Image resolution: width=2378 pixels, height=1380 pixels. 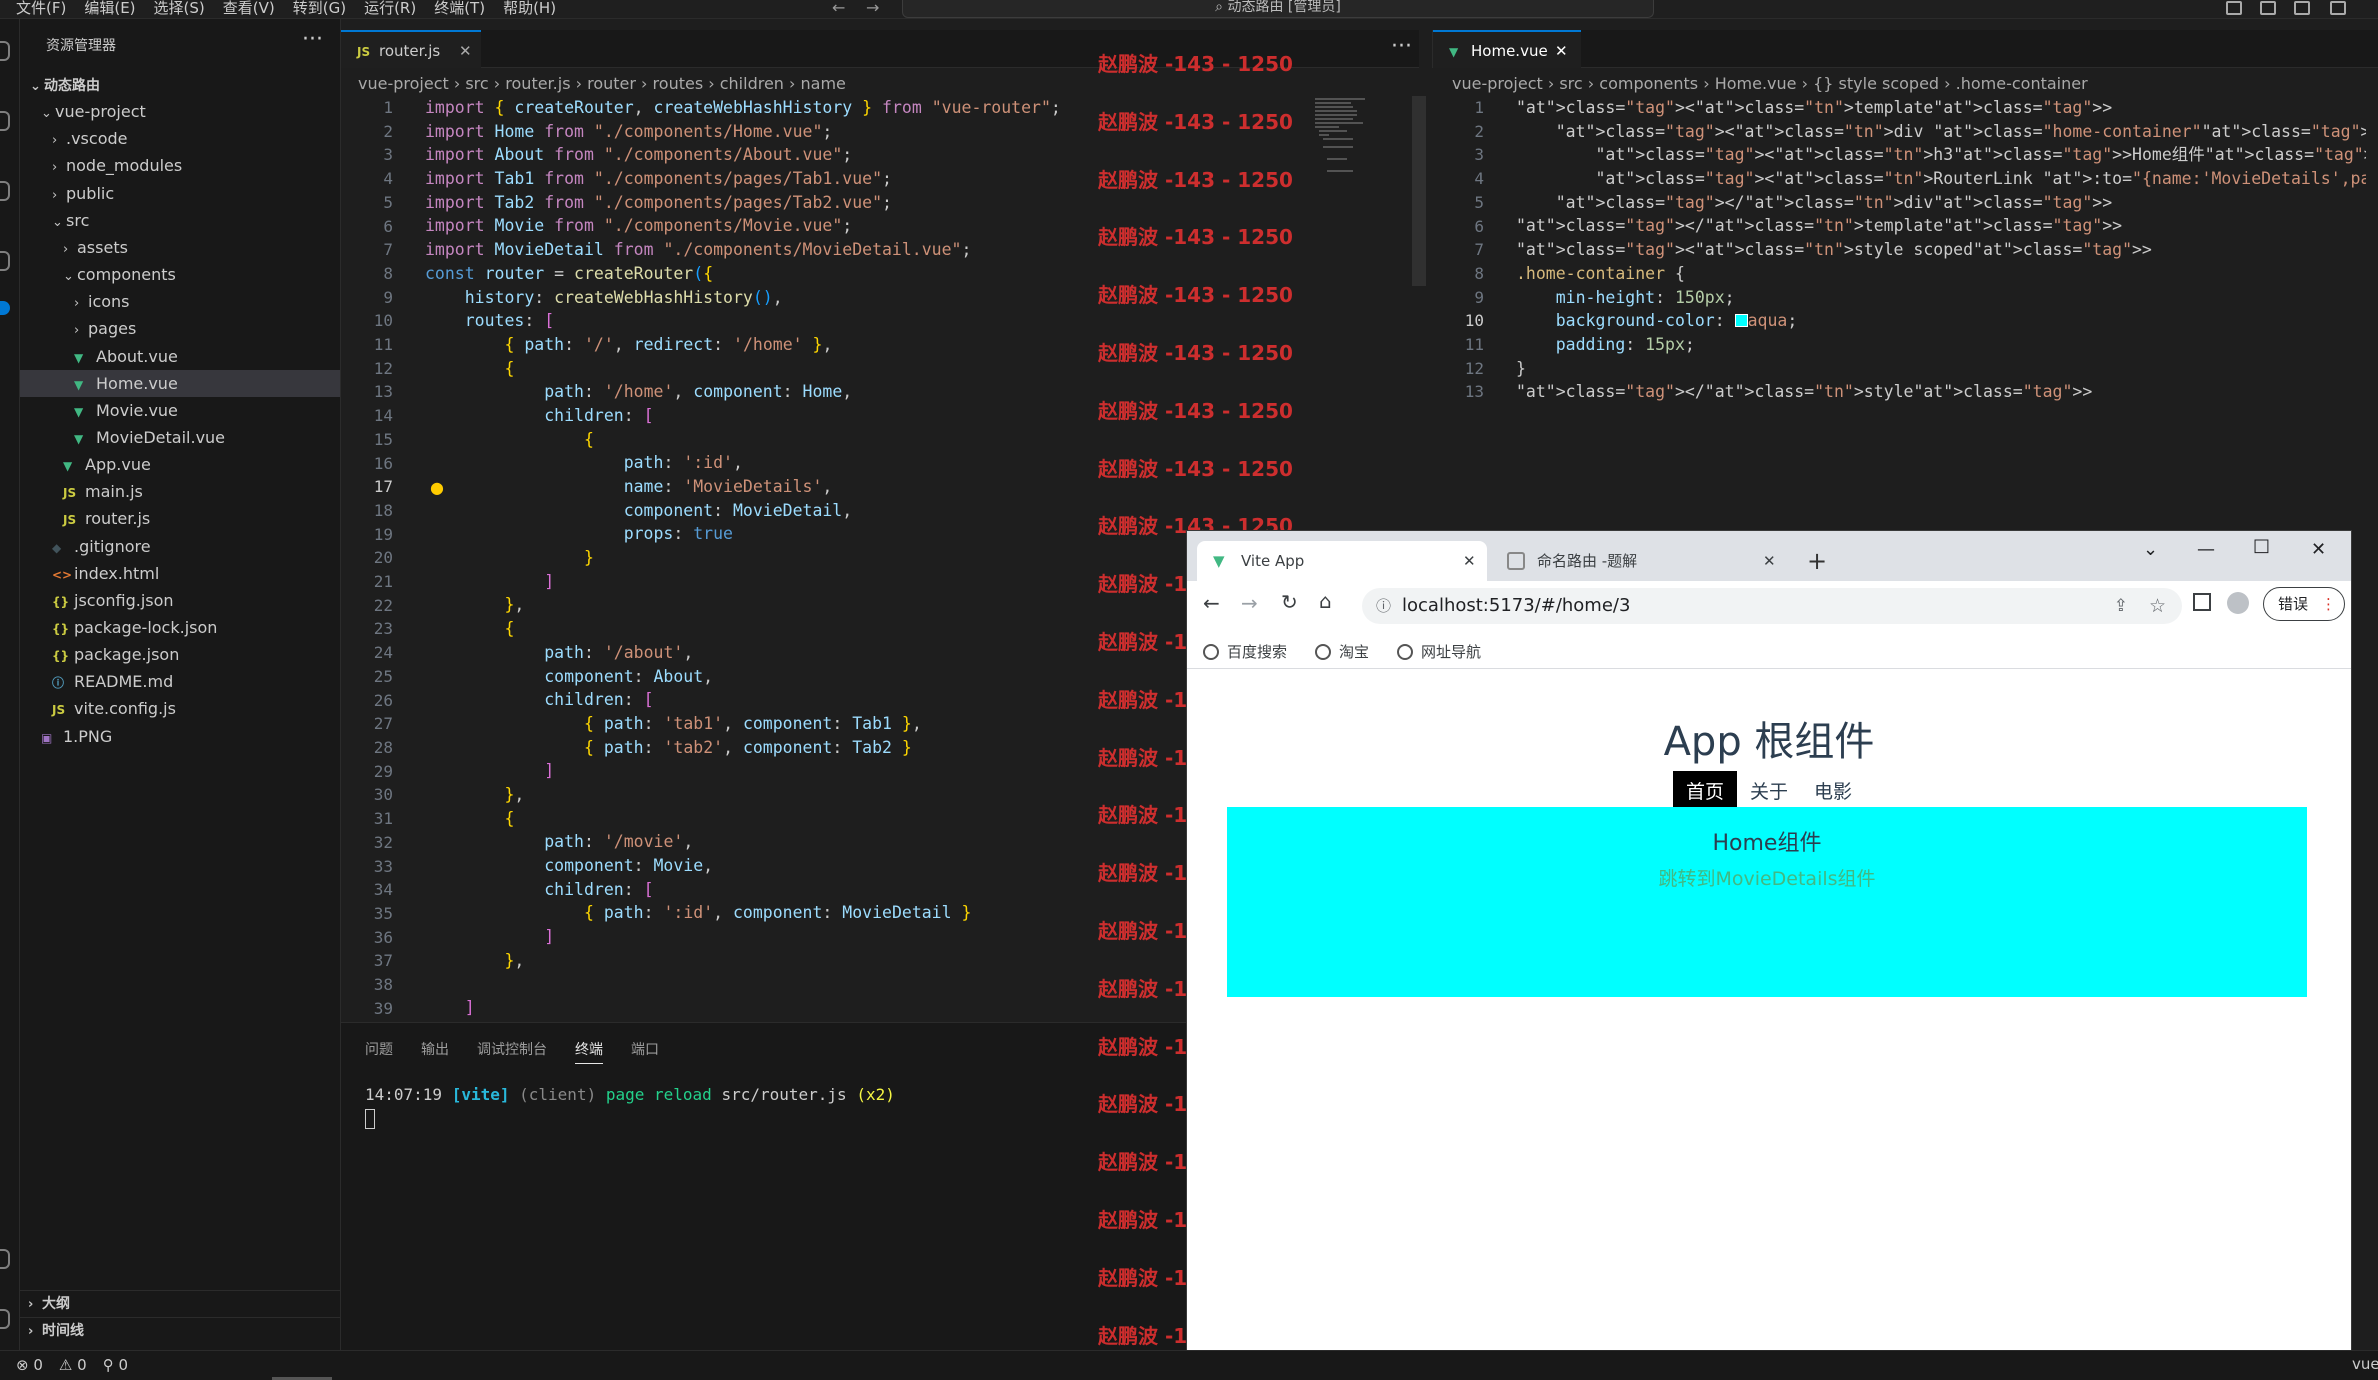 I want to click on more-actions-icon: ···, so click(x=312, y=39).